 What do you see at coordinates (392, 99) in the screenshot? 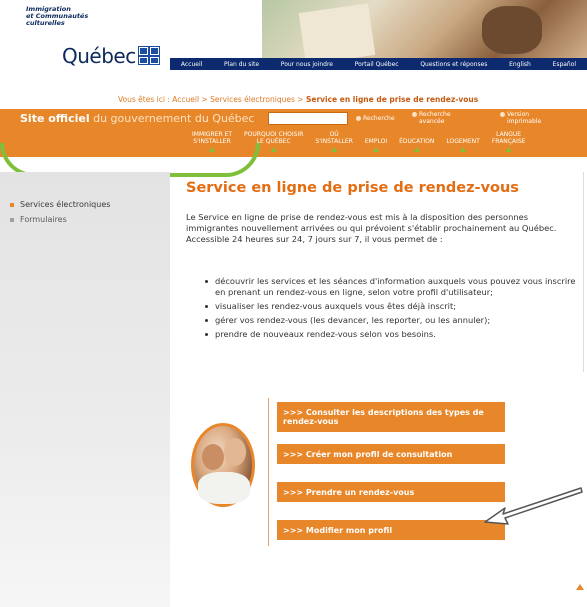
I see `breadcrumb-current: Service en ligne de prise de rendez-vous` at bounding box center [392, 99].